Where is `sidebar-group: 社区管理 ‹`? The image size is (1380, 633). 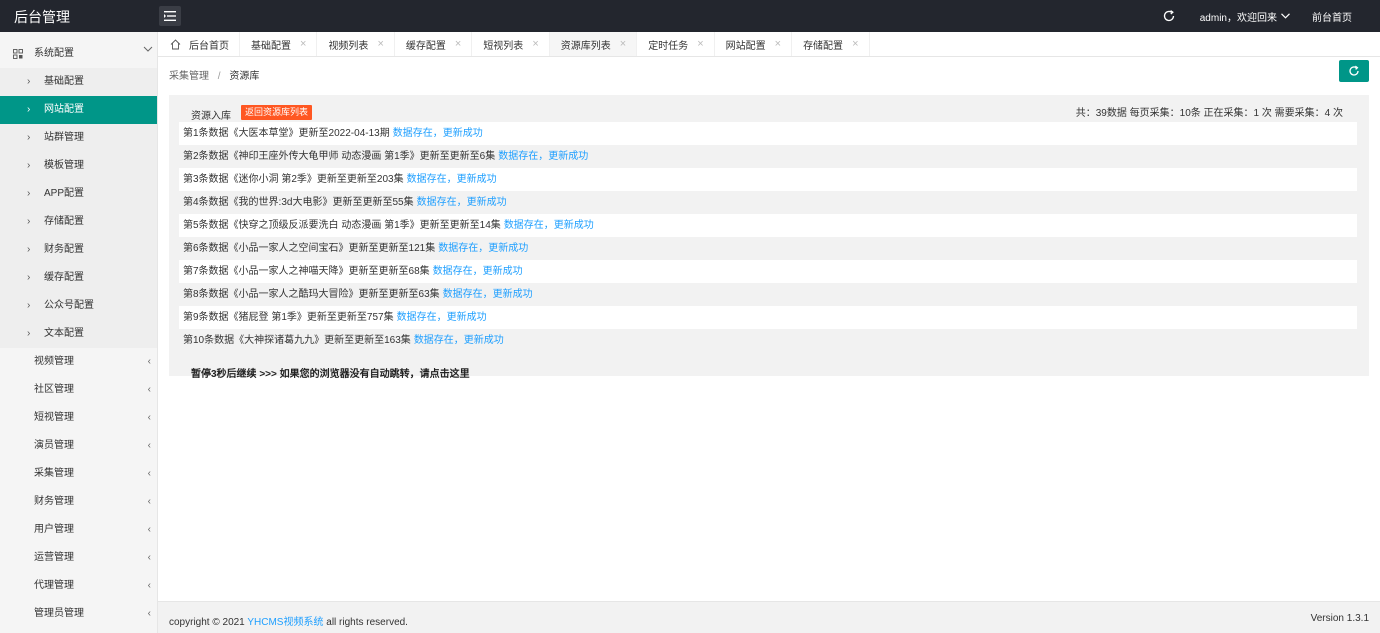
sidebar-group: 社区管理 ‹ is located at coordinates (78, 390).